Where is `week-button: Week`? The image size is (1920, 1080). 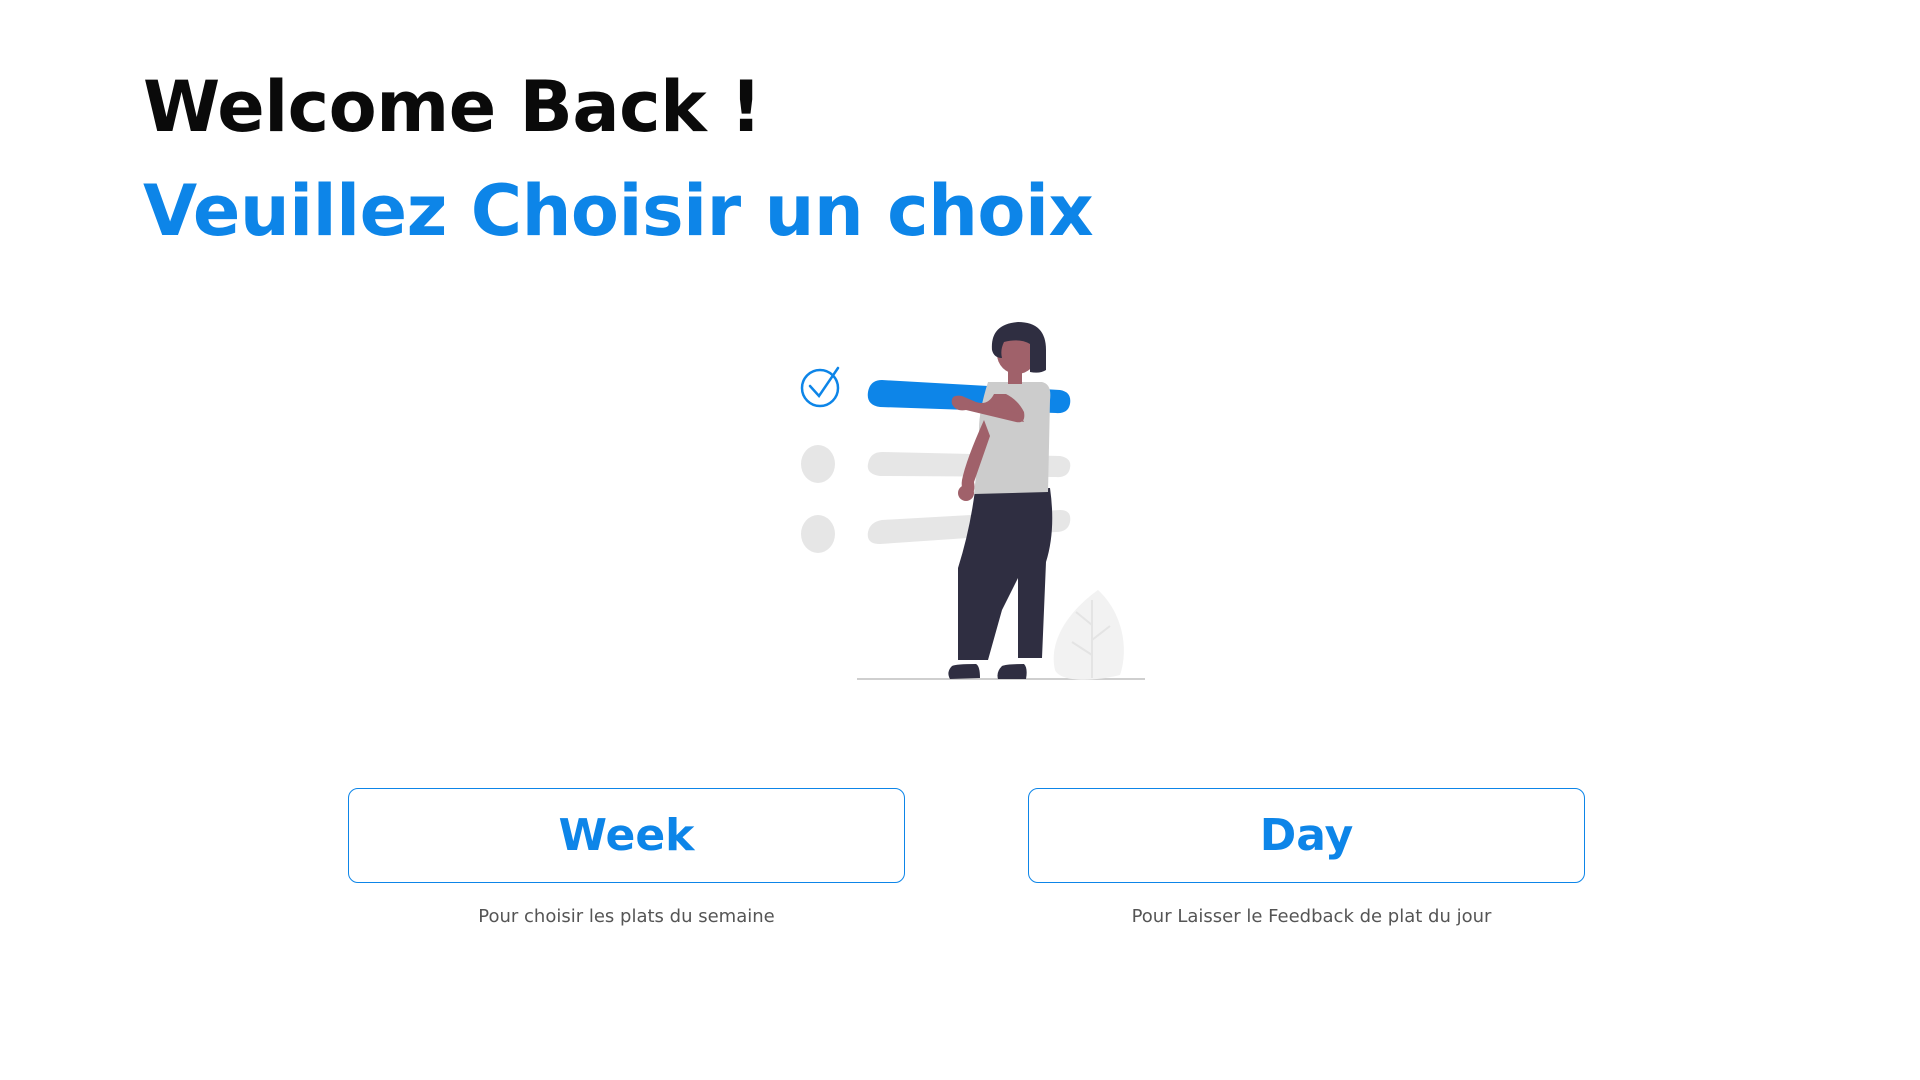 week-button: Week is located at coordinates (626, 835).